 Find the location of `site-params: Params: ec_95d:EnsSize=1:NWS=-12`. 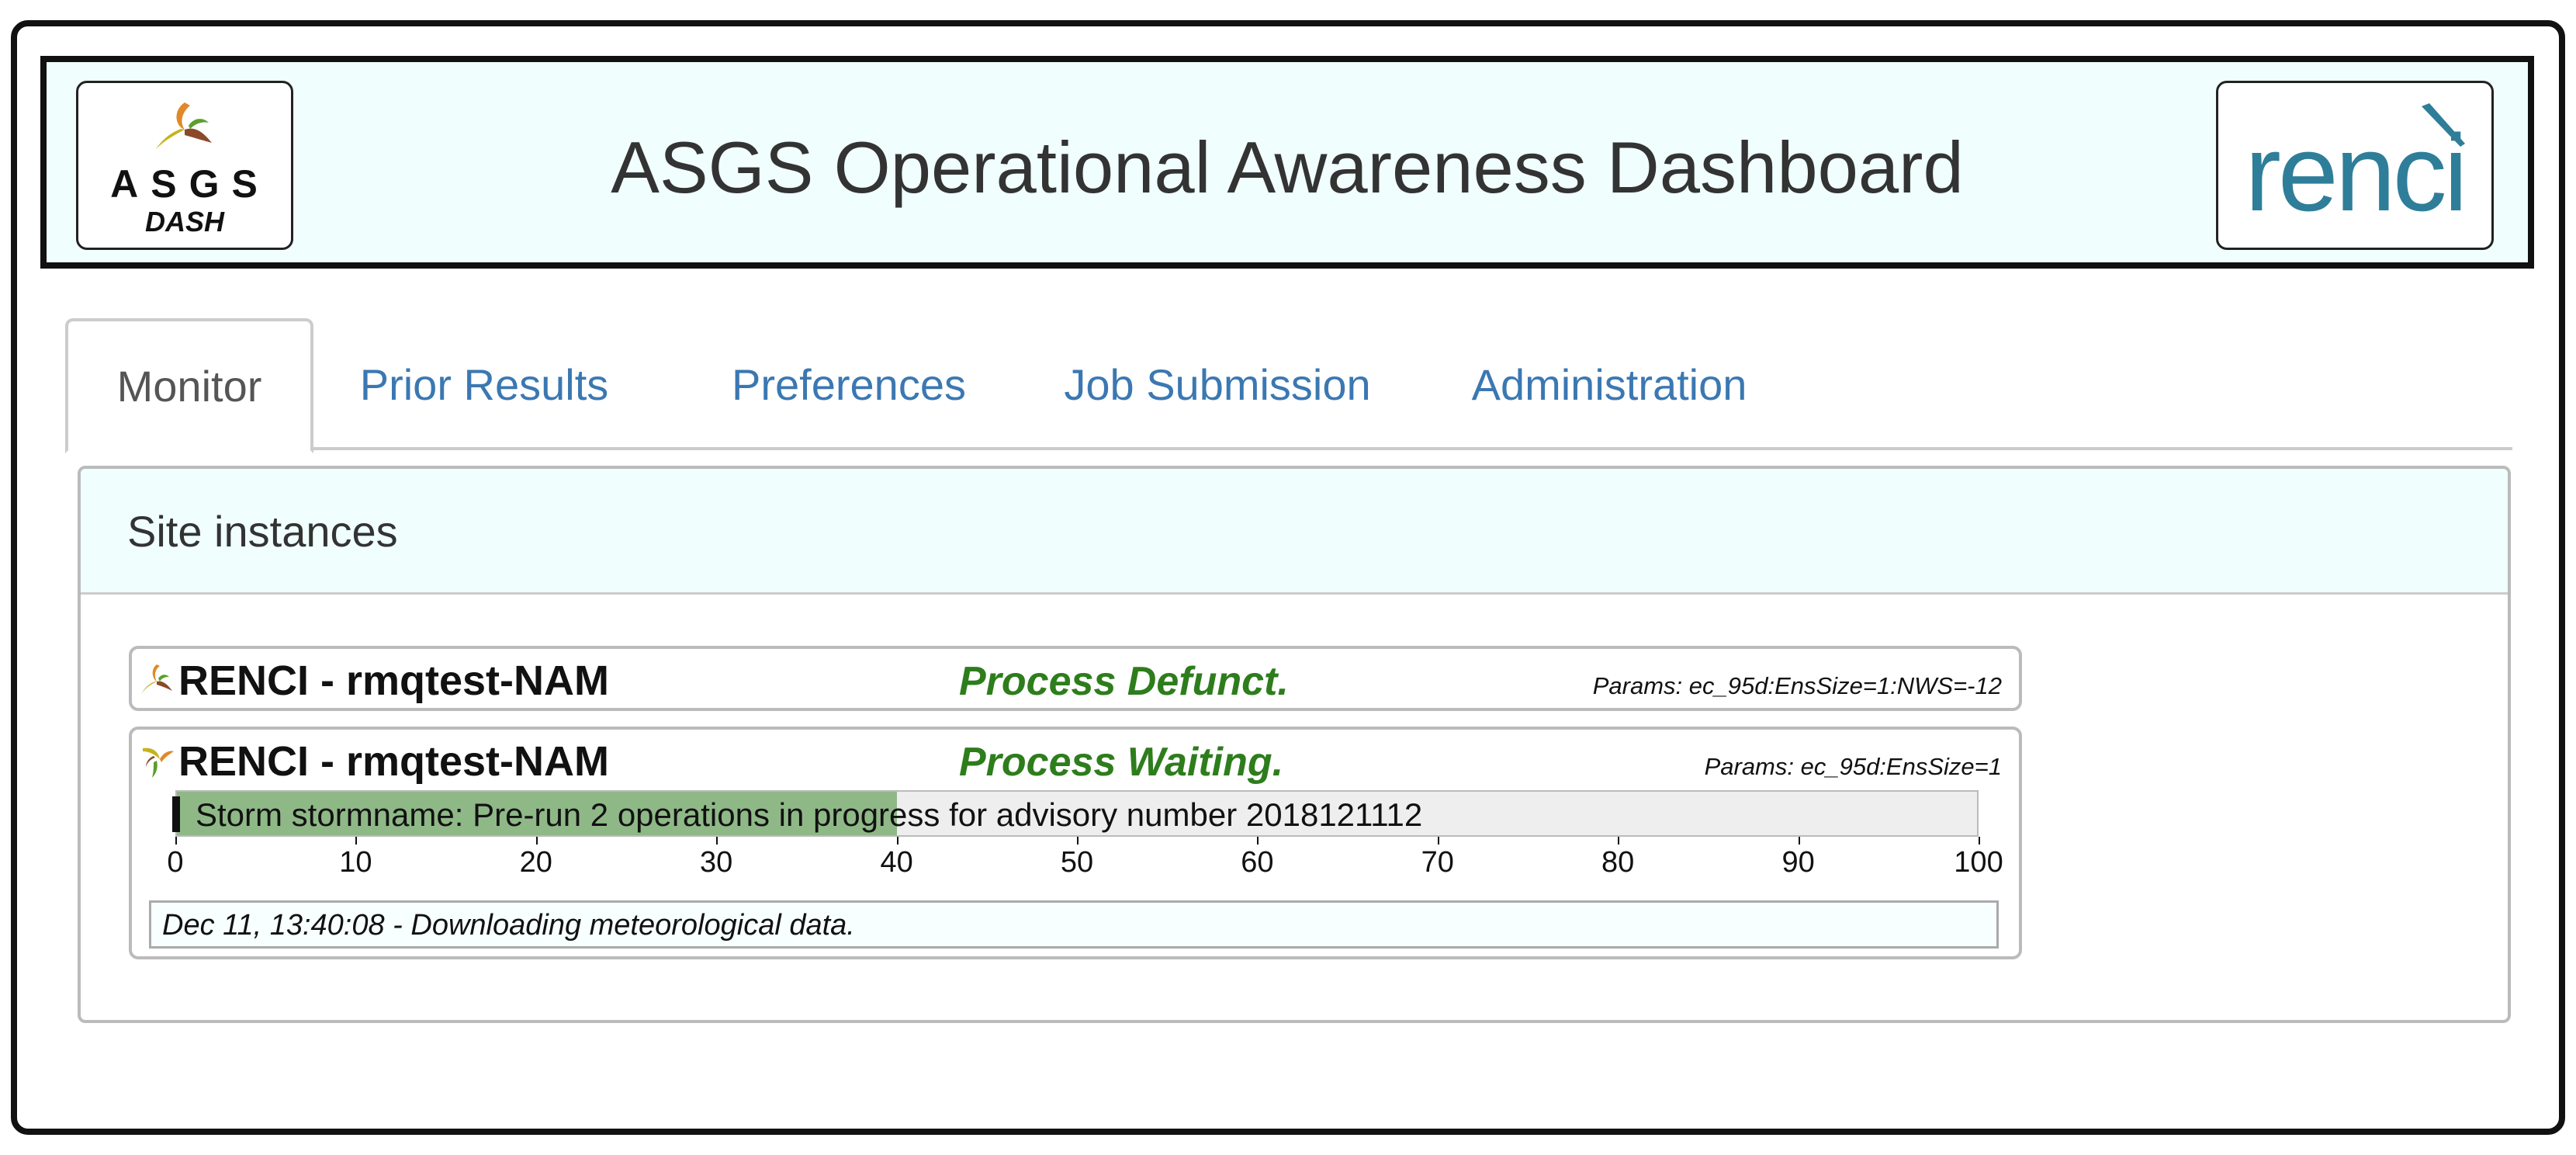

site-params: Params: ec_95d:EnsSize=1:NWS=-12 is located at coordinates (1797, 685).